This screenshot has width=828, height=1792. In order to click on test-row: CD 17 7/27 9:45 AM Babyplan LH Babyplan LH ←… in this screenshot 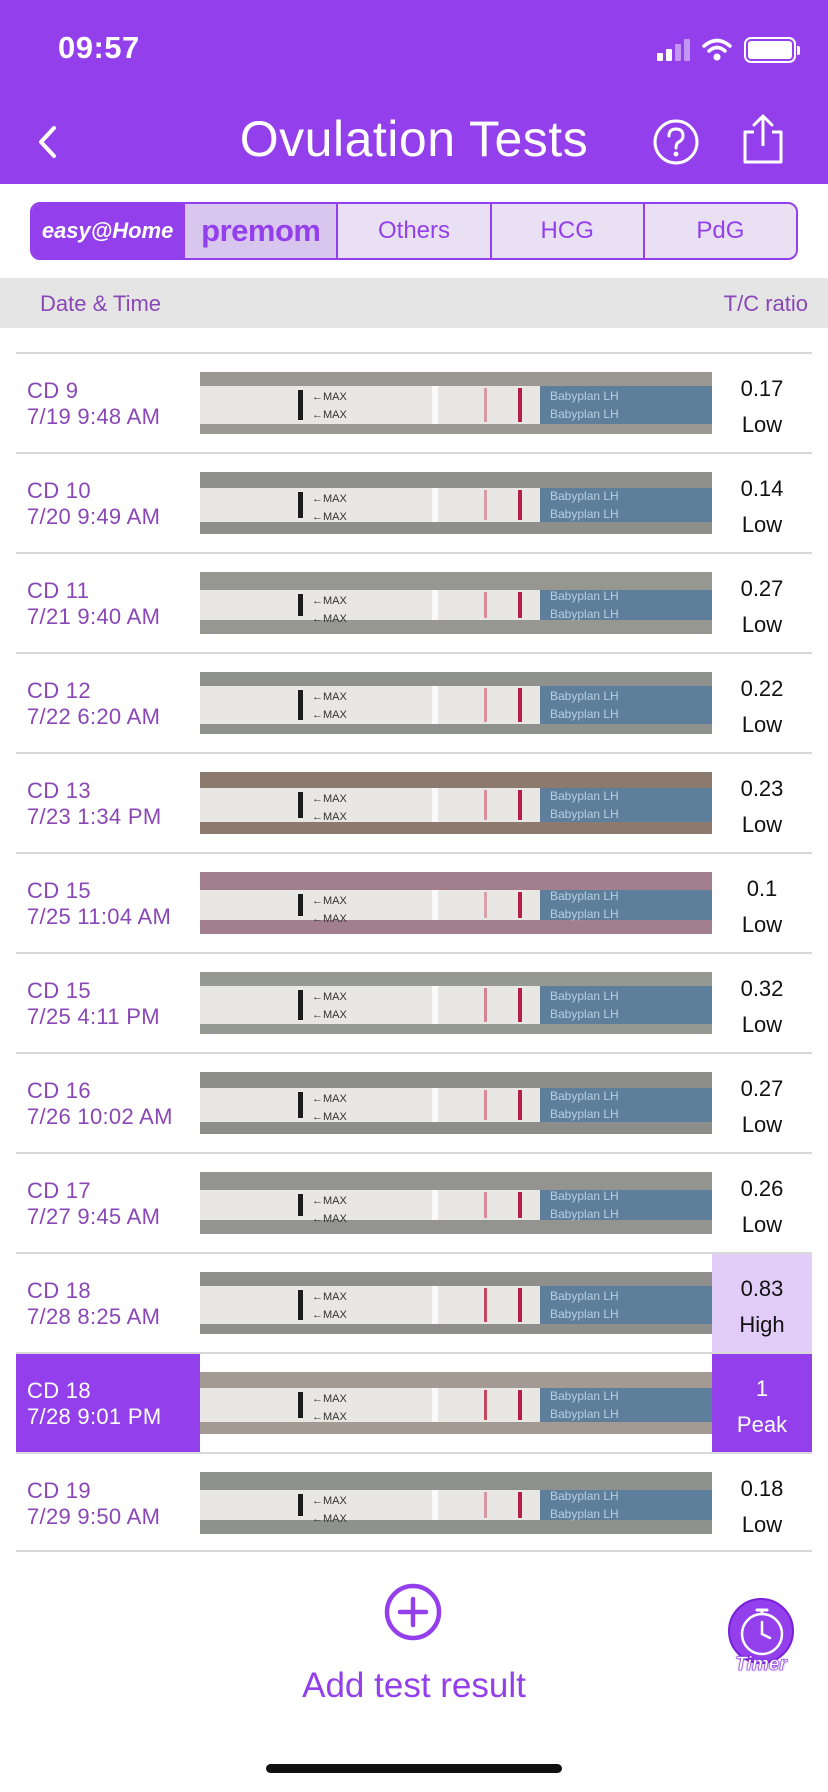, I will do `click(414, 1202)`.